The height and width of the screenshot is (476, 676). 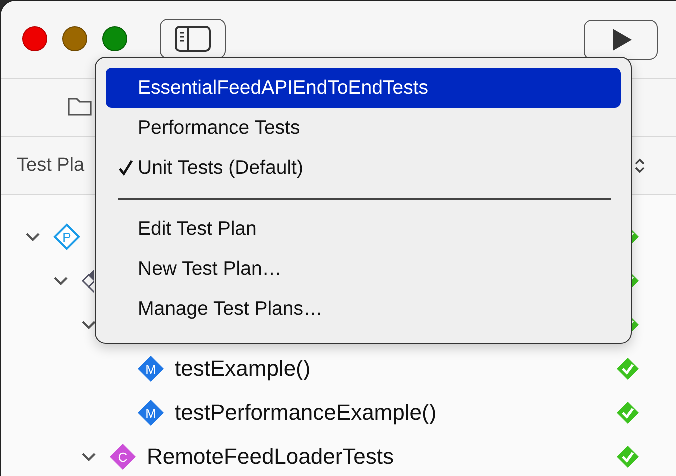 What do you see at coordinates (306, 413) in the screenshot?
I see `test-name: testPerformanceExample()` at bounding box center [306, 413].